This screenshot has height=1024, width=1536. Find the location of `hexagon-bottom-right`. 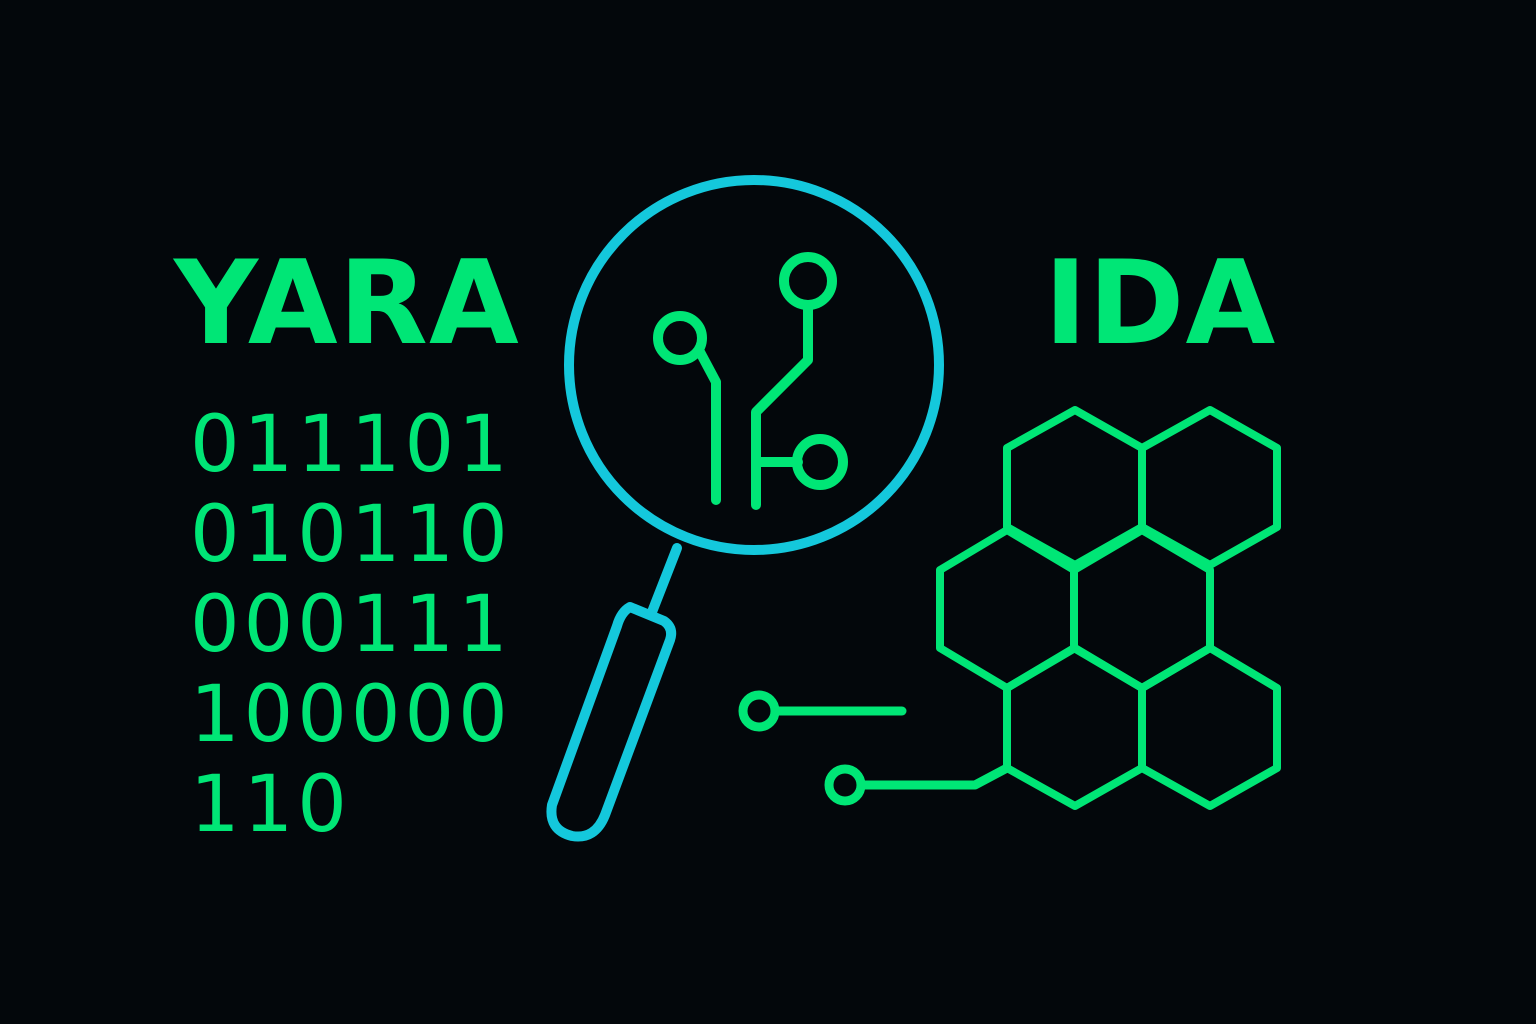

hexagon-bottom-right is located at coordinates (1209, 727).